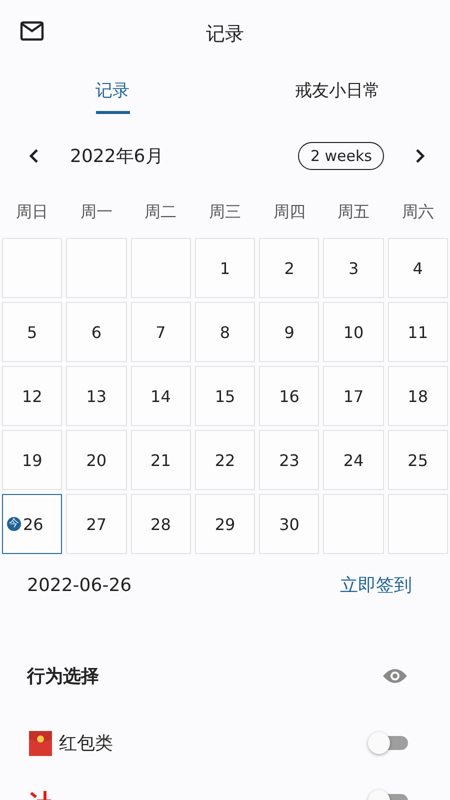 This screenshot has width=450, height=800. Describe the element at coordinates (289, 524) in the screenshot. I see `day-cell: 30` at that location.